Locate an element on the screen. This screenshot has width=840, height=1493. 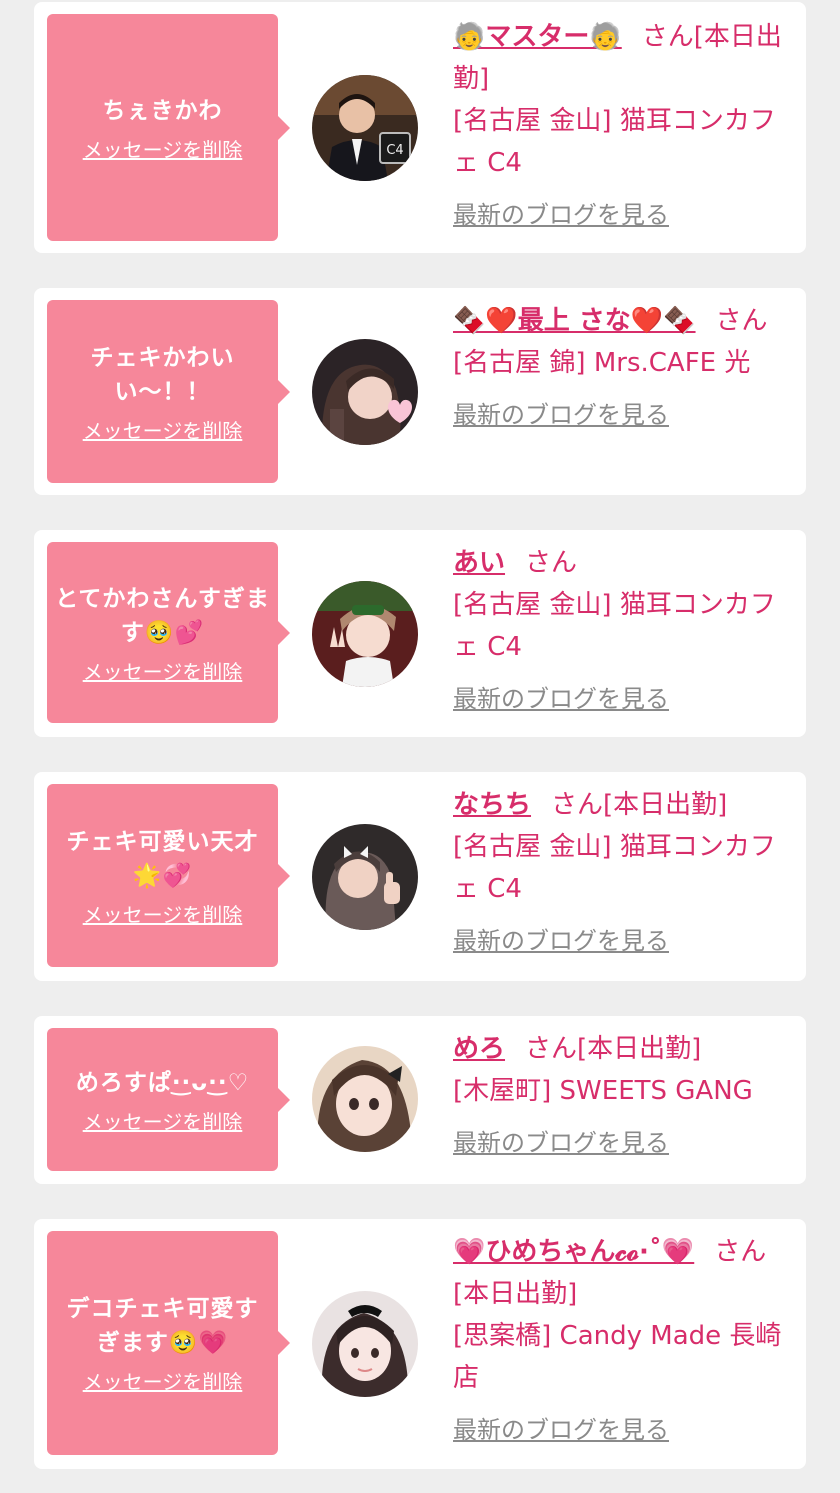
message-text: めろすぱ·͜·ᴗ·͜·♡ is located at coordinates (162, 1082).